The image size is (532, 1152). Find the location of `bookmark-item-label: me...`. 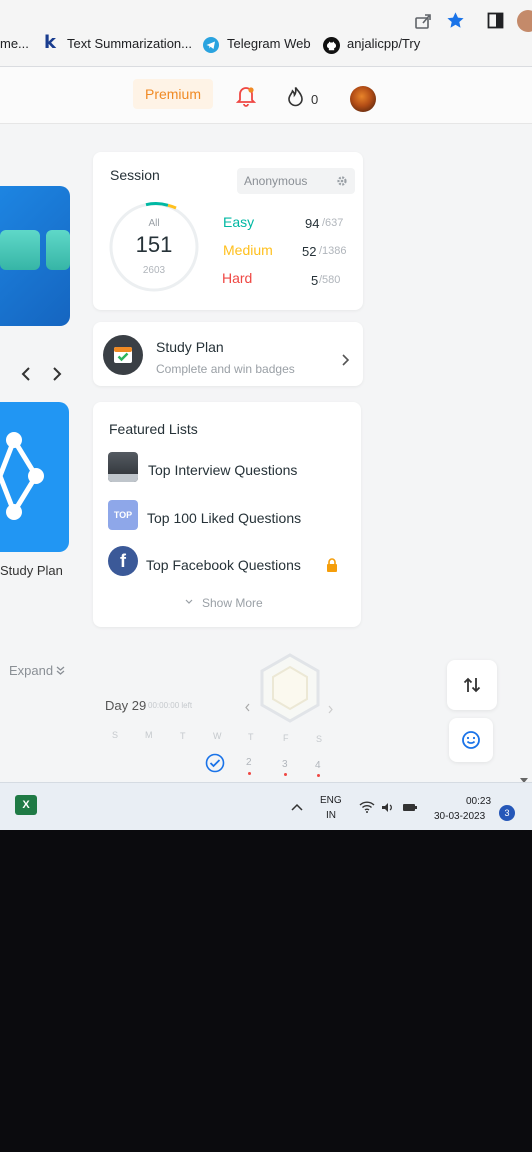

bookmark-item-label: me... is located at coordinates (14, 43).